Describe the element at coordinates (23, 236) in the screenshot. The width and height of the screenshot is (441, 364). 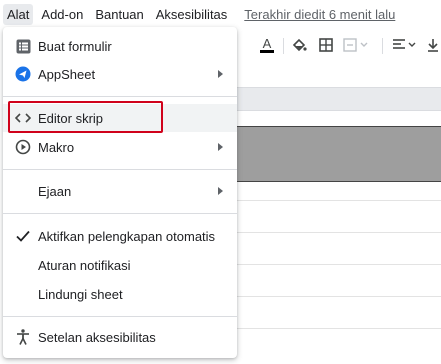
I see `checkmark-icon` at that location.